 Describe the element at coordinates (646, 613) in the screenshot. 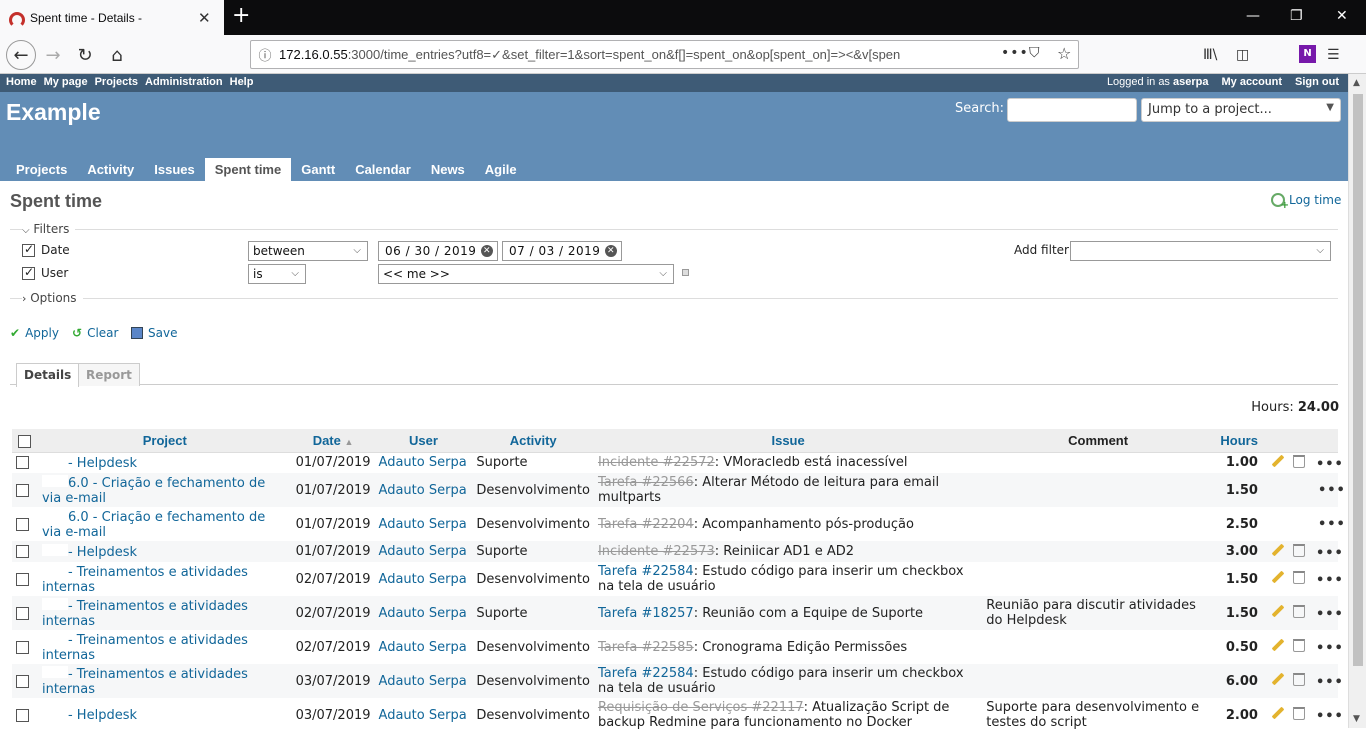

I see `issue-link: Tarefa #18257` at that location.